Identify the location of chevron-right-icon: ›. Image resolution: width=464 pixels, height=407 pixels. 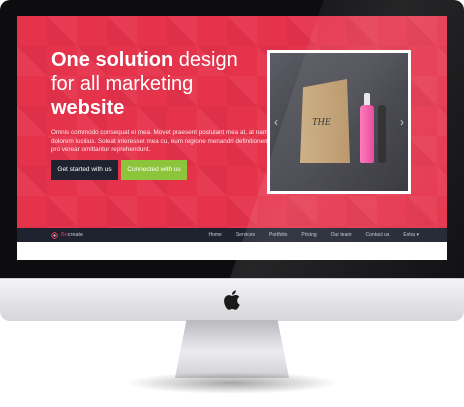
(402, 122).